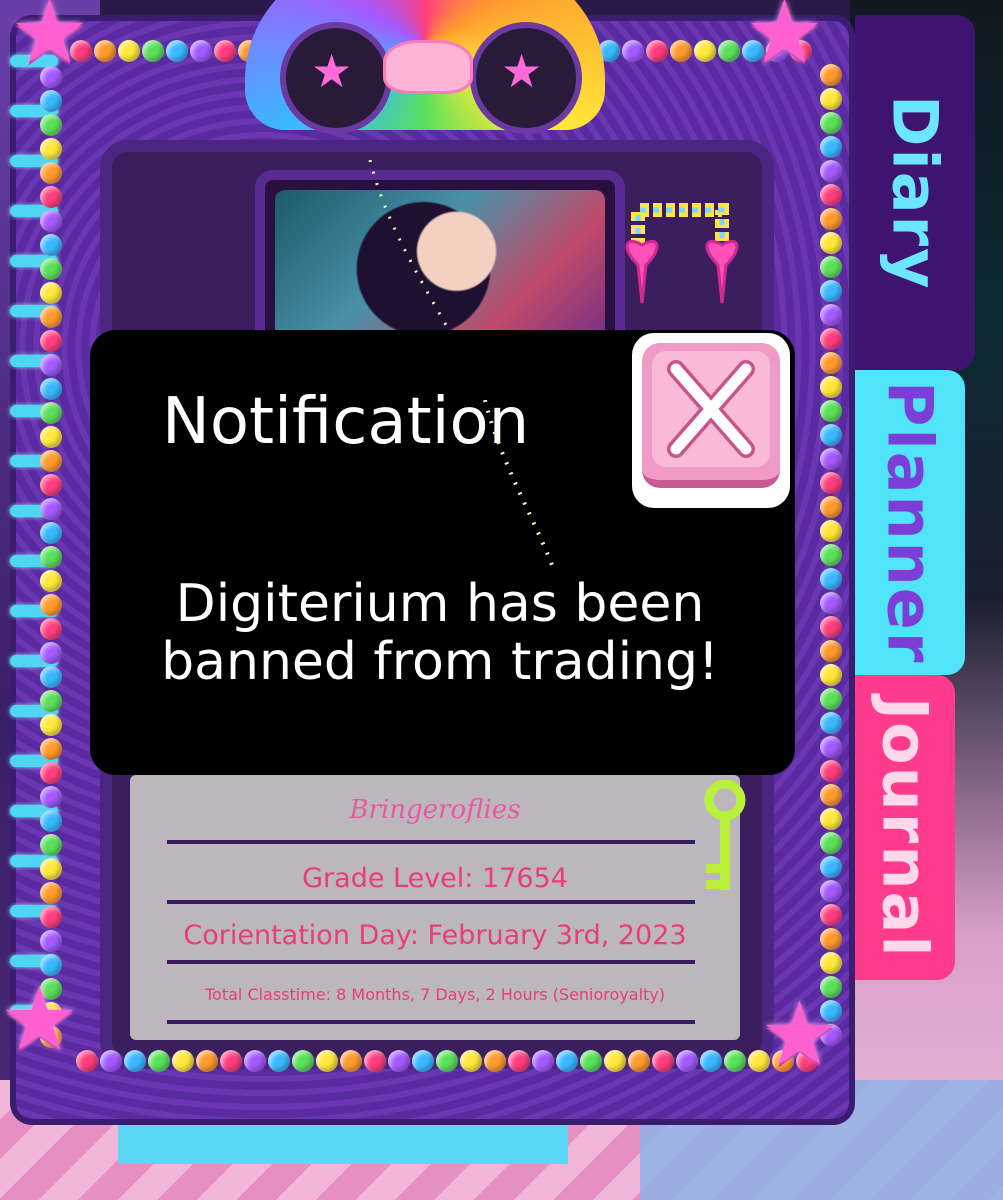 The image size is (1003, 1200). I want to click on speaker-headband: ★ ★, so click(425, 75).